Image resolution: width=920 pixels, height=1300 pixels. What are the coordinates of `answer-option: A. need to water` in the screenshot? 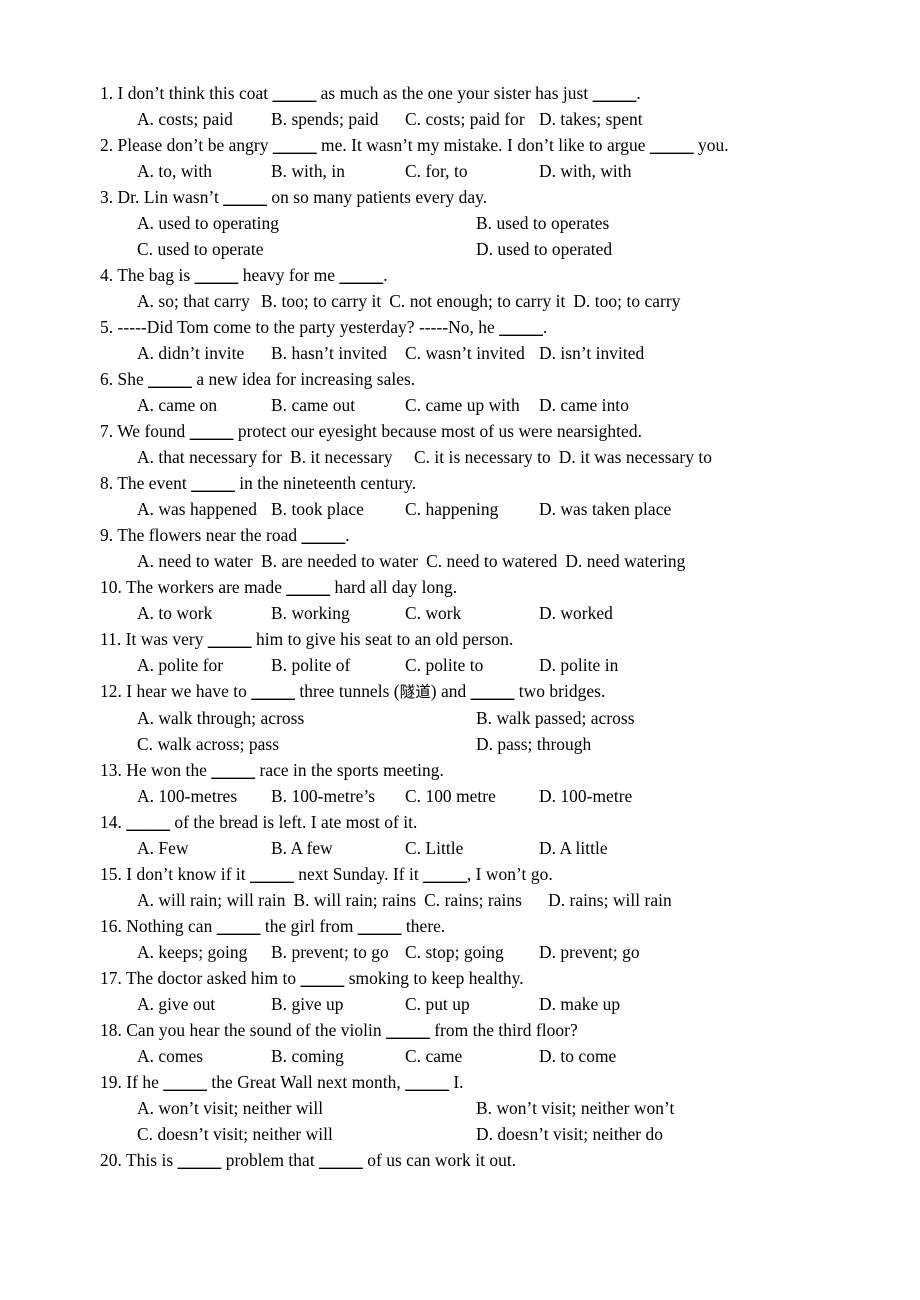 It's located at (199, 561).